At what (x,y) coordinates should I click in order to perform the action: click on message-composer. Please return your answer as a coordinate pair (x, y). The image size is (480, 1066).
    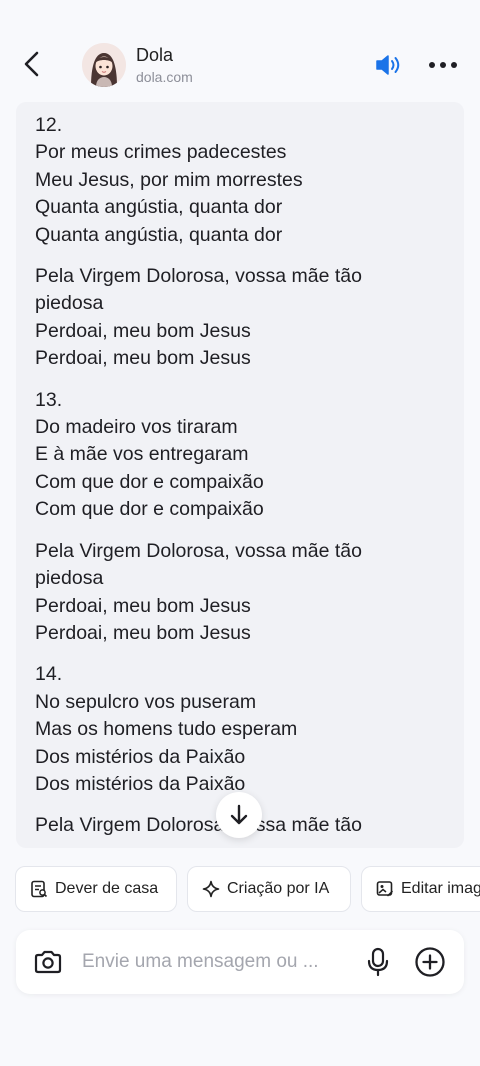
    Looking at the image, I should click on (240, 962).